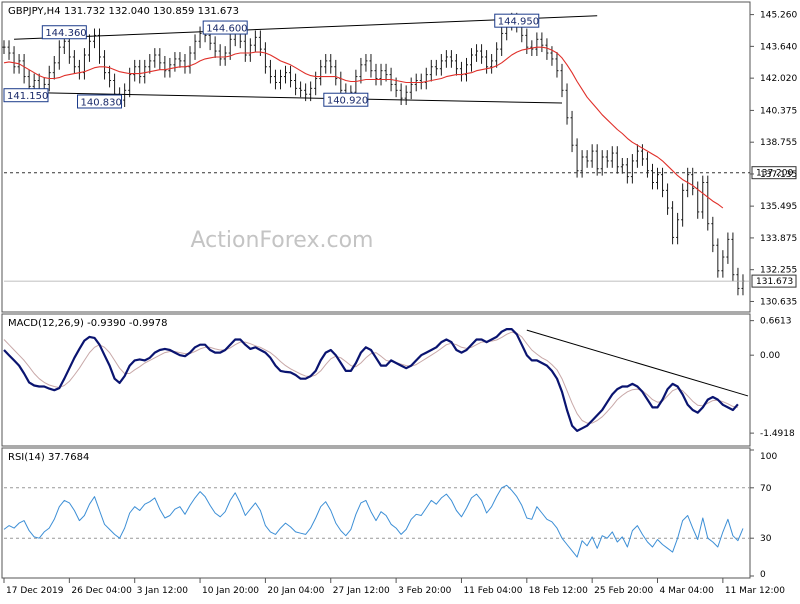 The height and width of the screenshot is (604, 800). I want to click on price-level-label: 140.830, so click(101, 102).